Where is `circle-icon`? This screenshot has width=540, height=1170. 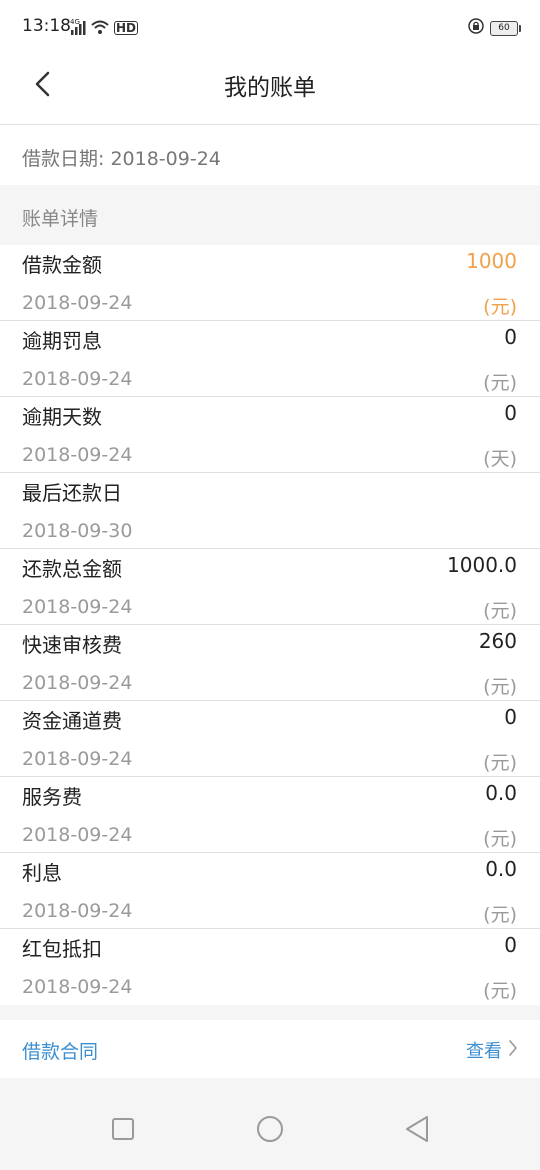
circle-icon is located at coordinates (270, 1131).